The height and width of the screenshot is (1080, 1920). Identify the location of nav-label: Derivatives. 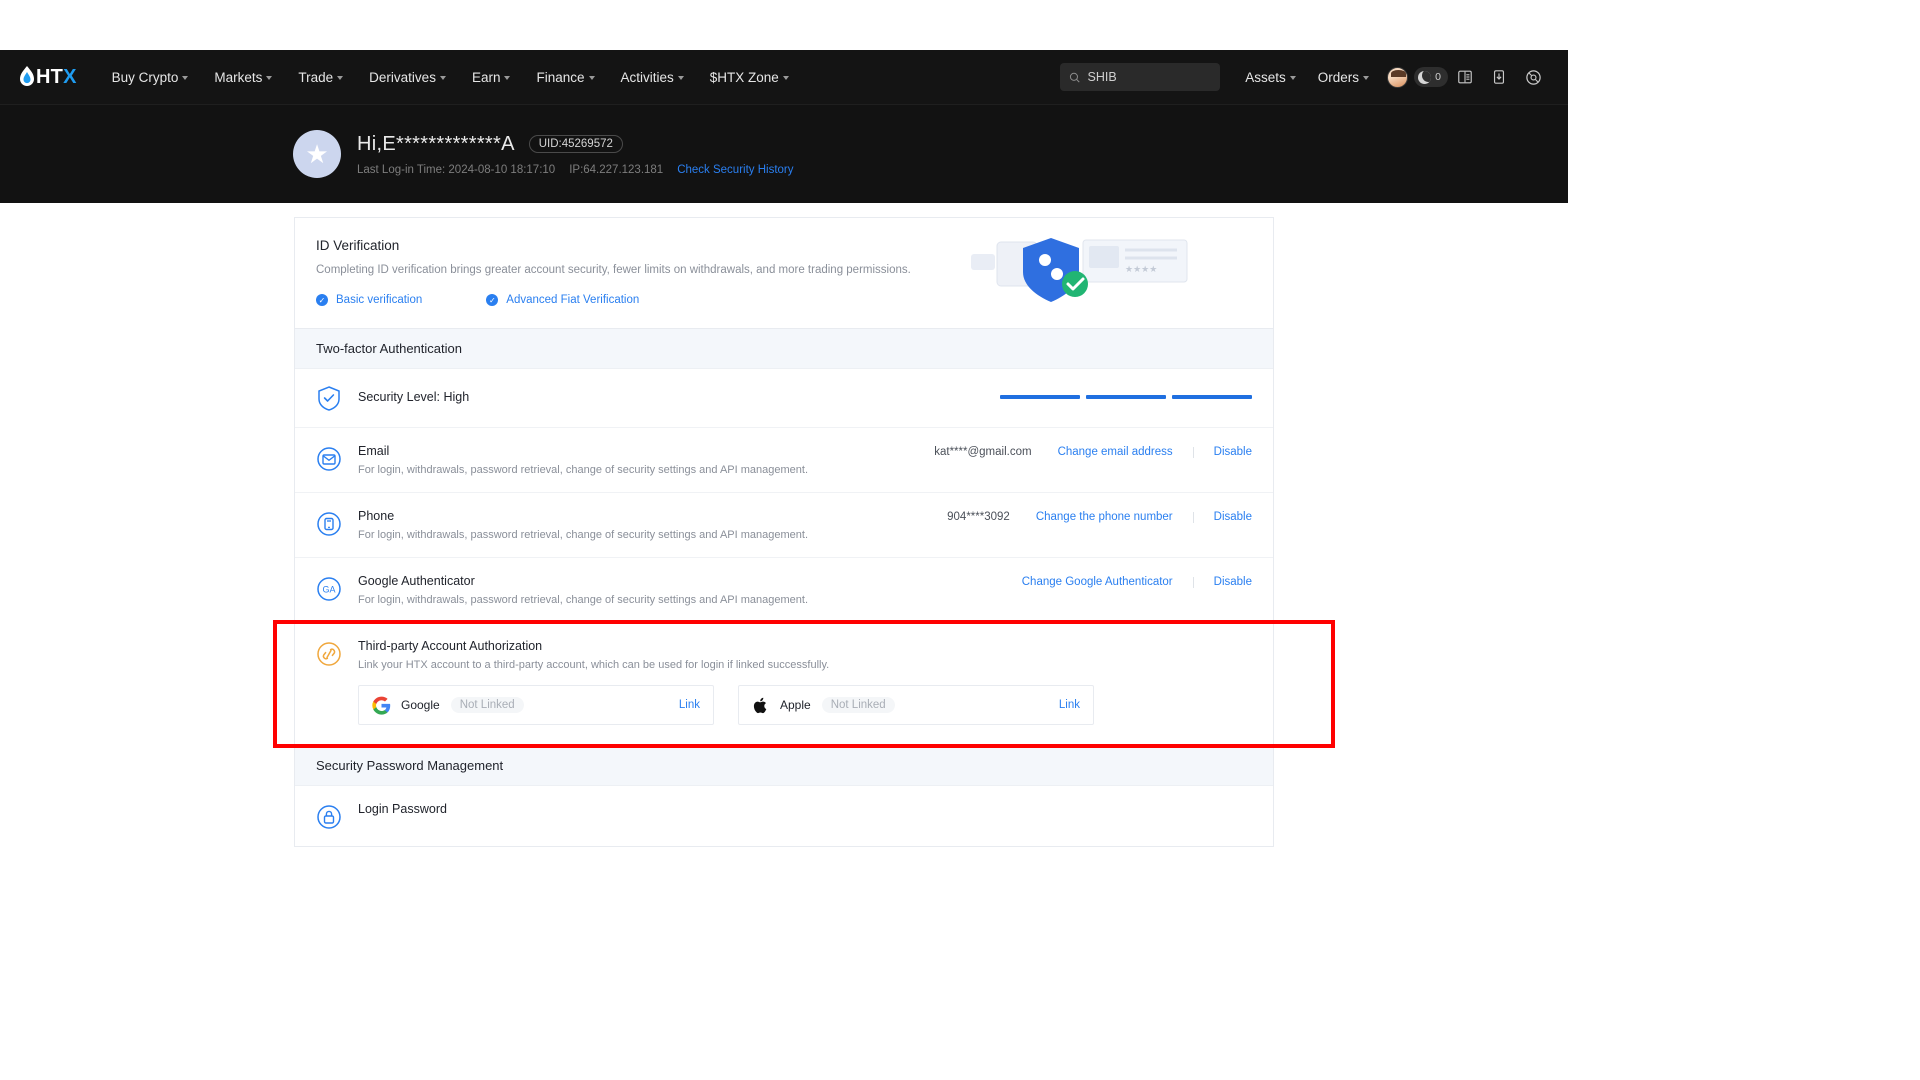
(402, 77).